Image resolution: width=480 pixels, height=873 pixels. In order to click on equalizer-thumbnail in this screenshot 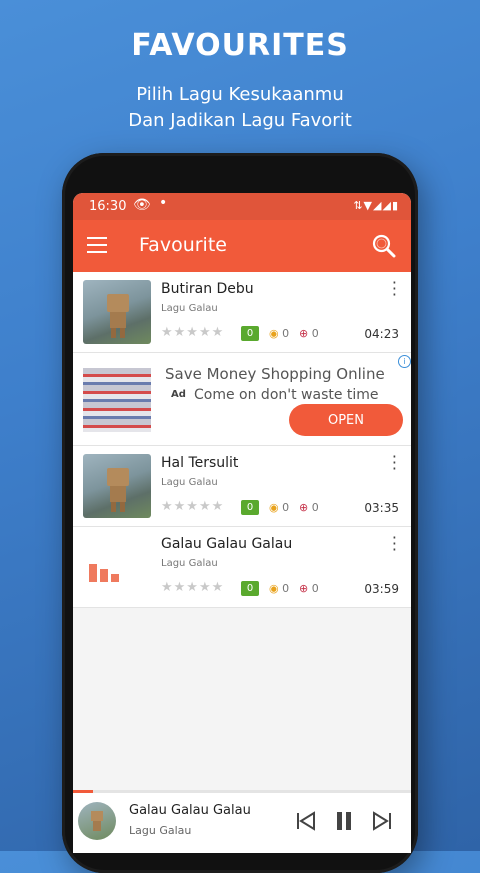, I will do `click(117, 567)`.